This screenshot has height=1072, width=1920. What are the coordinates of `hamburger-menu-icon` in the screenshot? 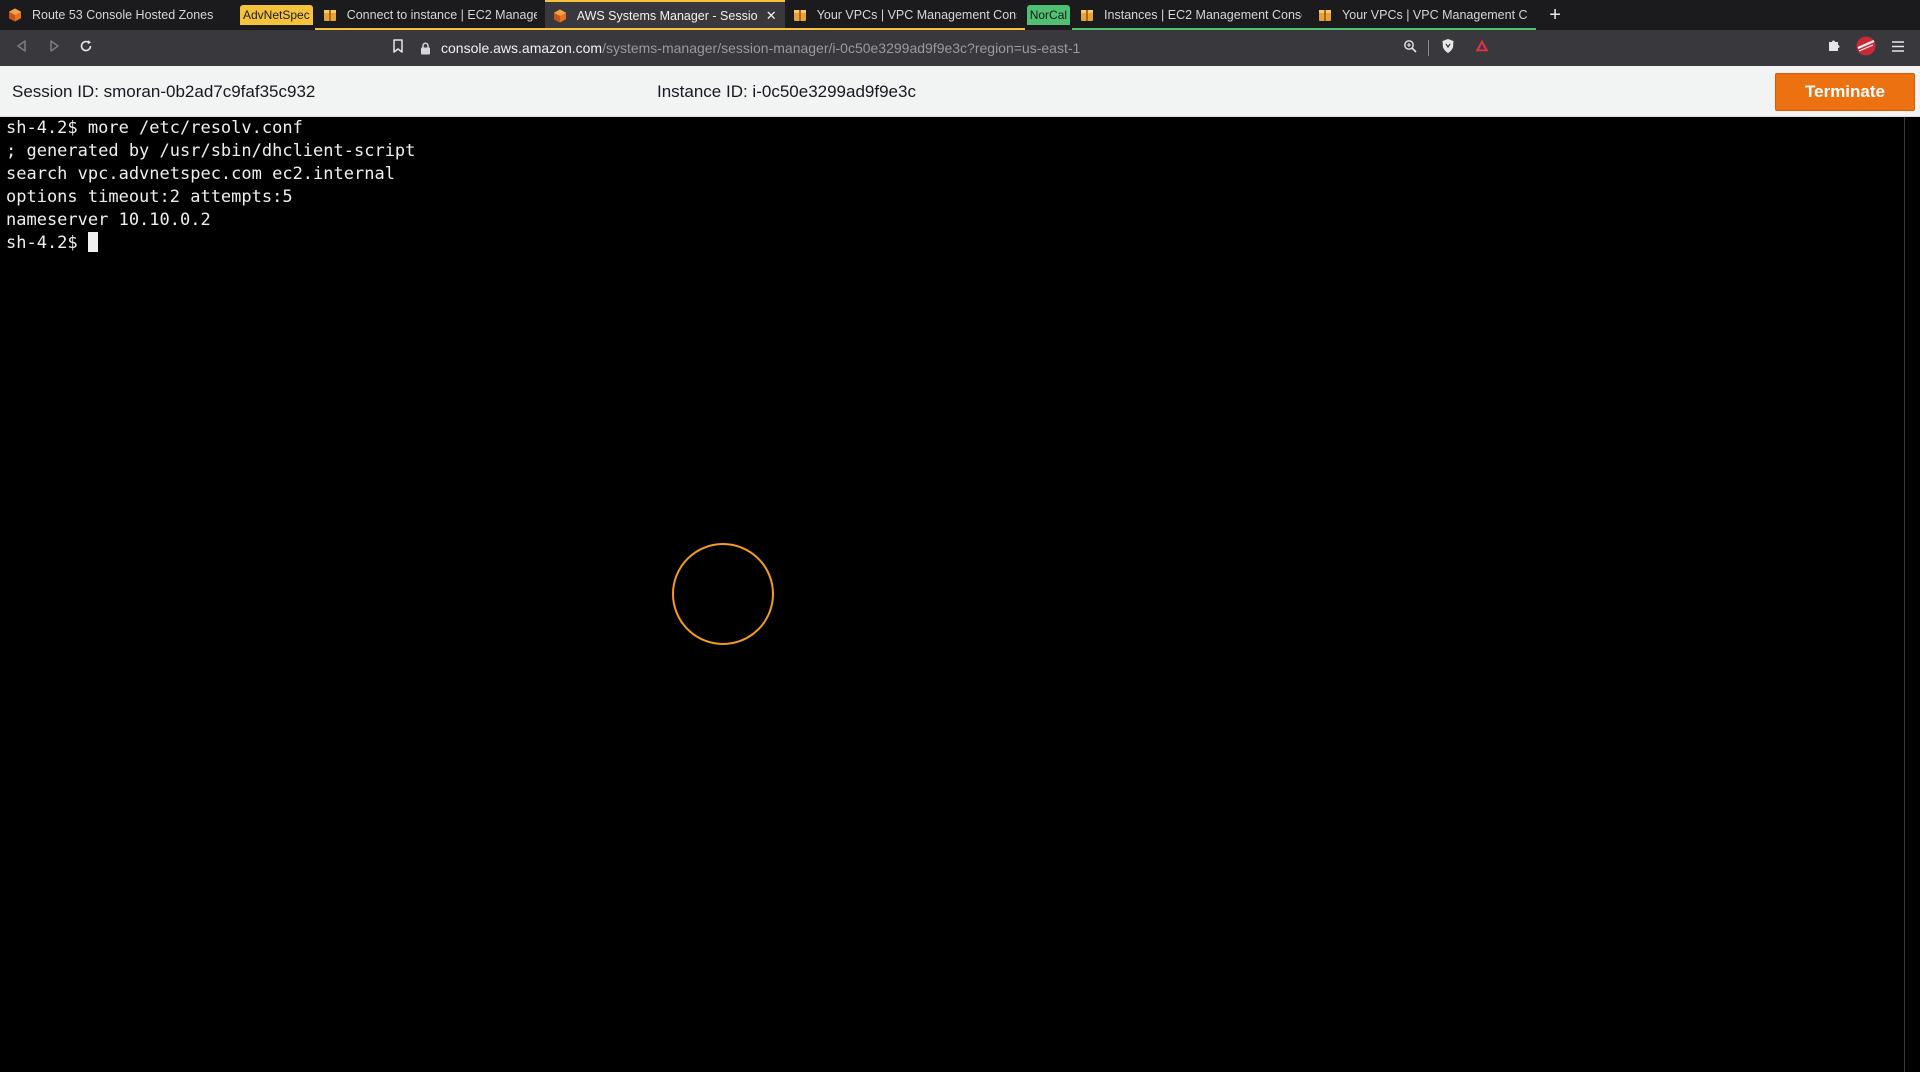 It's located at (1898, 48).